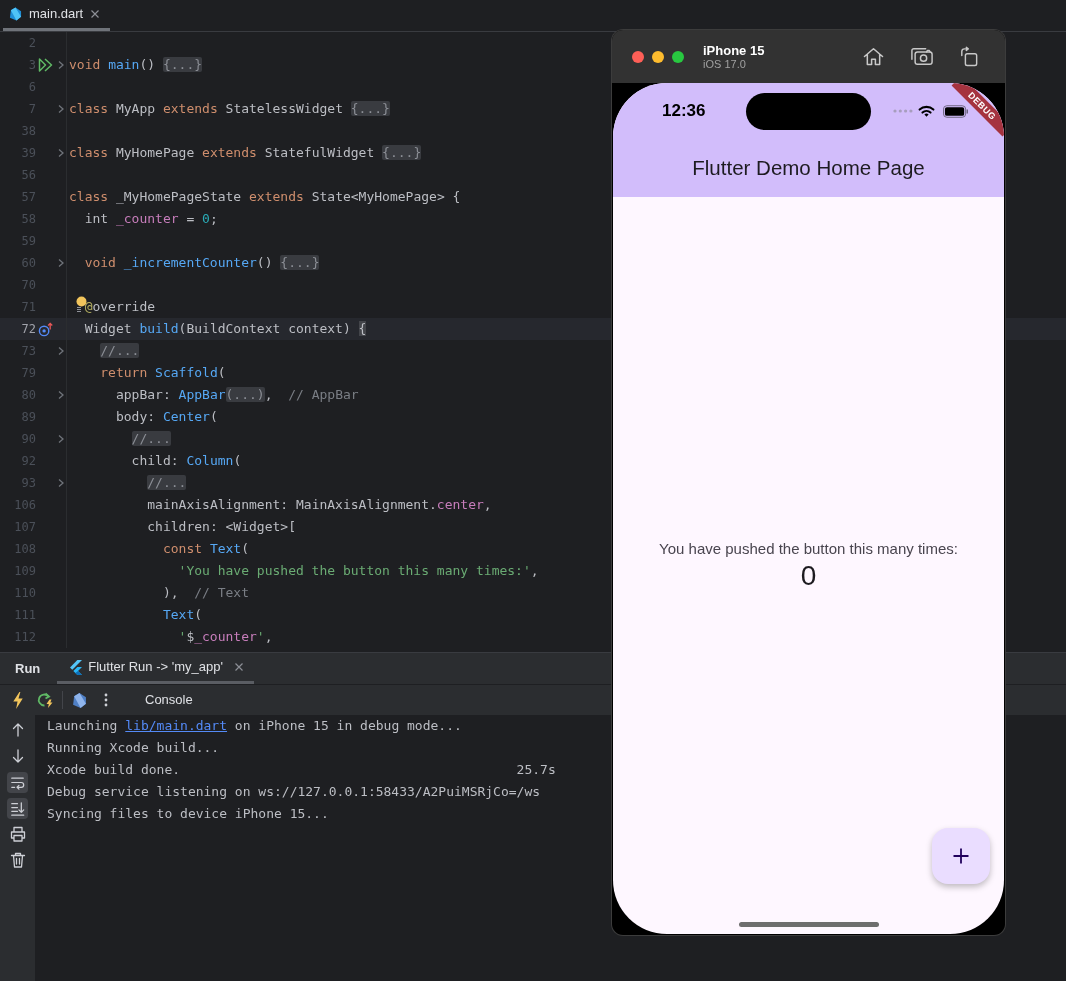 This screenshot has height=981, width=1066. What do you see at coordinates (120, 307) in the screenshot?
I see `code-line: @override` at bounding box center [120, 307].